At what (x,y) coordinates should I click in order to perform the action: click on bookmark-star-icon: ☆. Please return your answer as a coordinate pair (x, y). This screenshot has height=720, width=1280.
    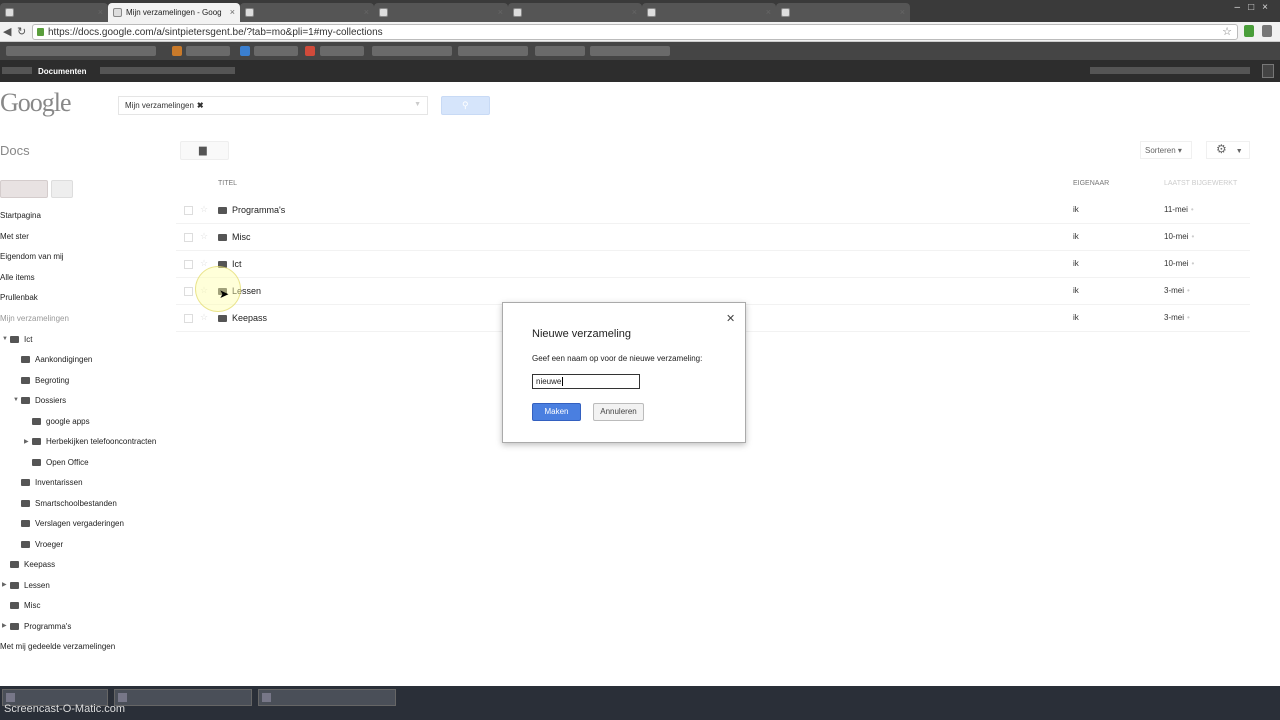
    Looking at the image, I should click on (1227, 31).